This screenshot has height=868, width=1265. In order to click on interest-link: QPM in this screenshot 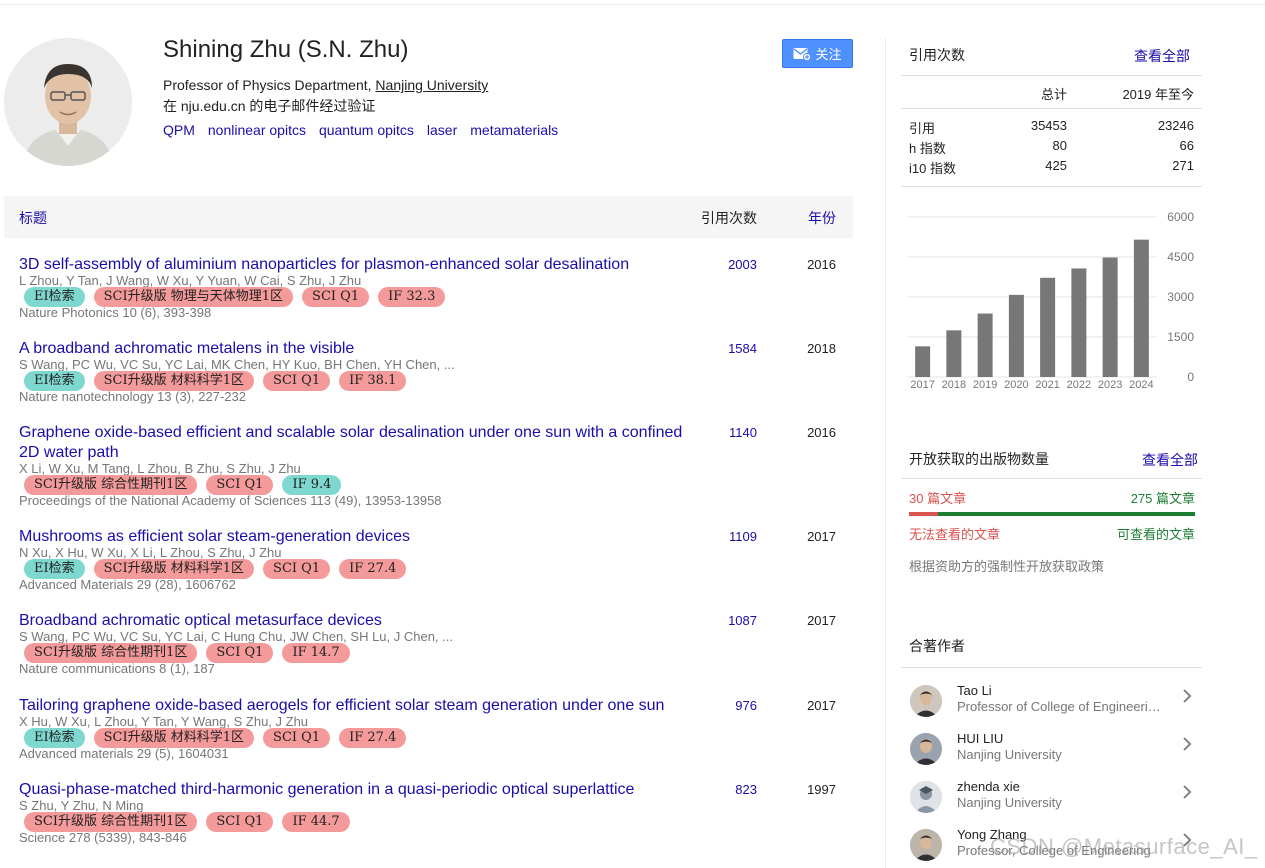, I will do `click(179, 130)`.